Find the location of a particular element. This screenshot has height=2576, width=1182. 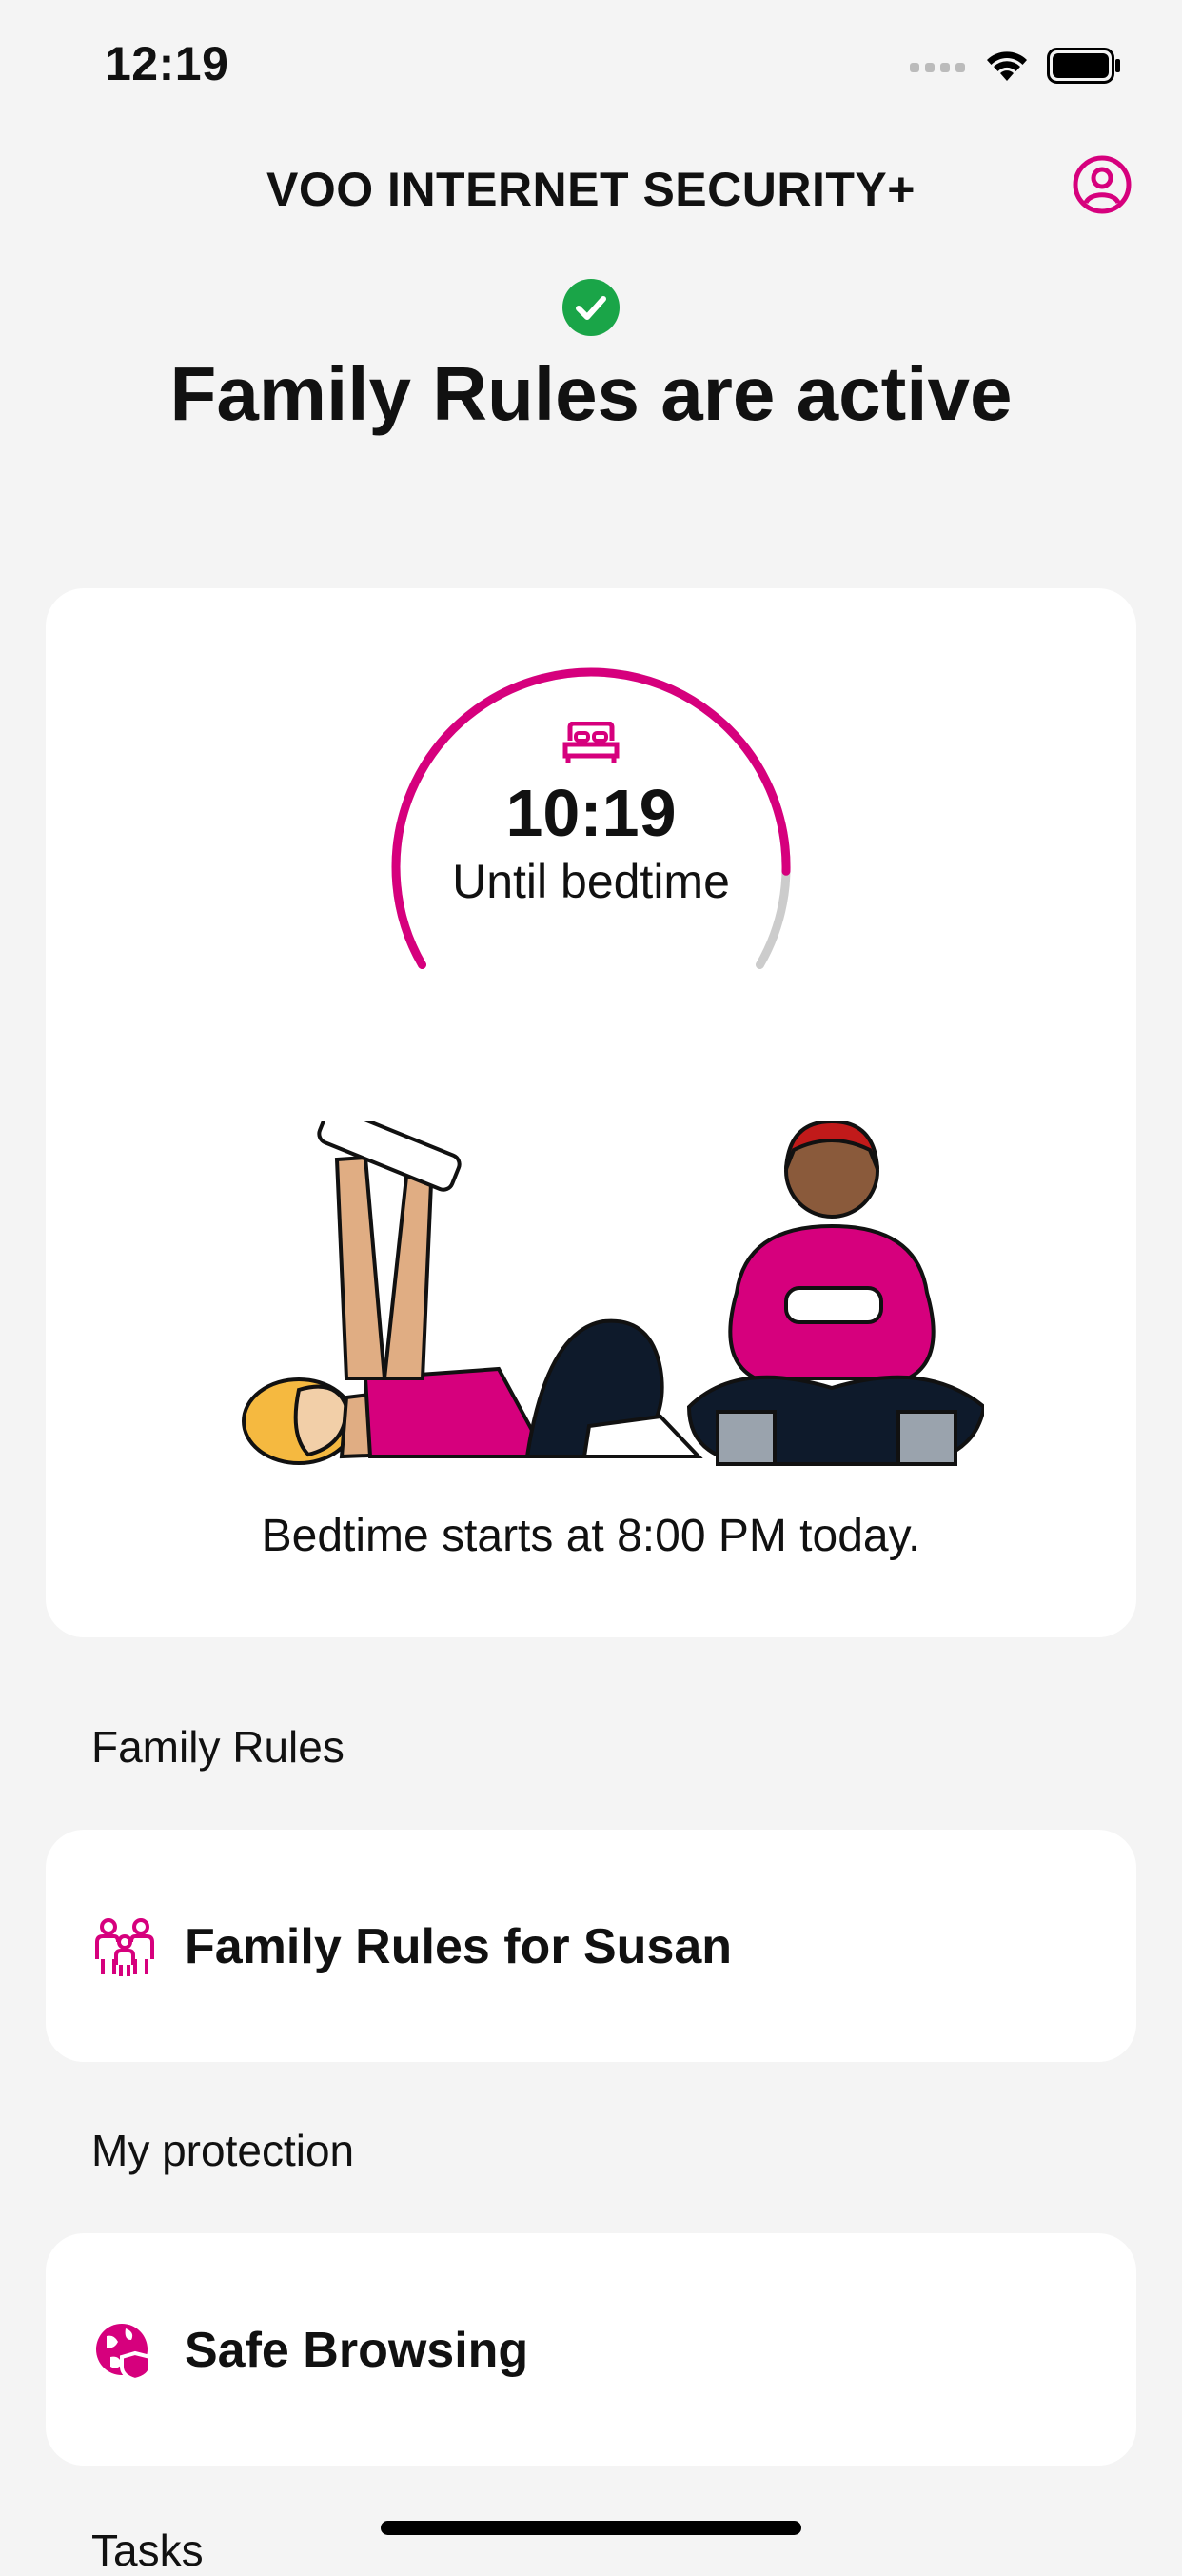

time-remaining: 10:19 is located at coordinates (591, 813).